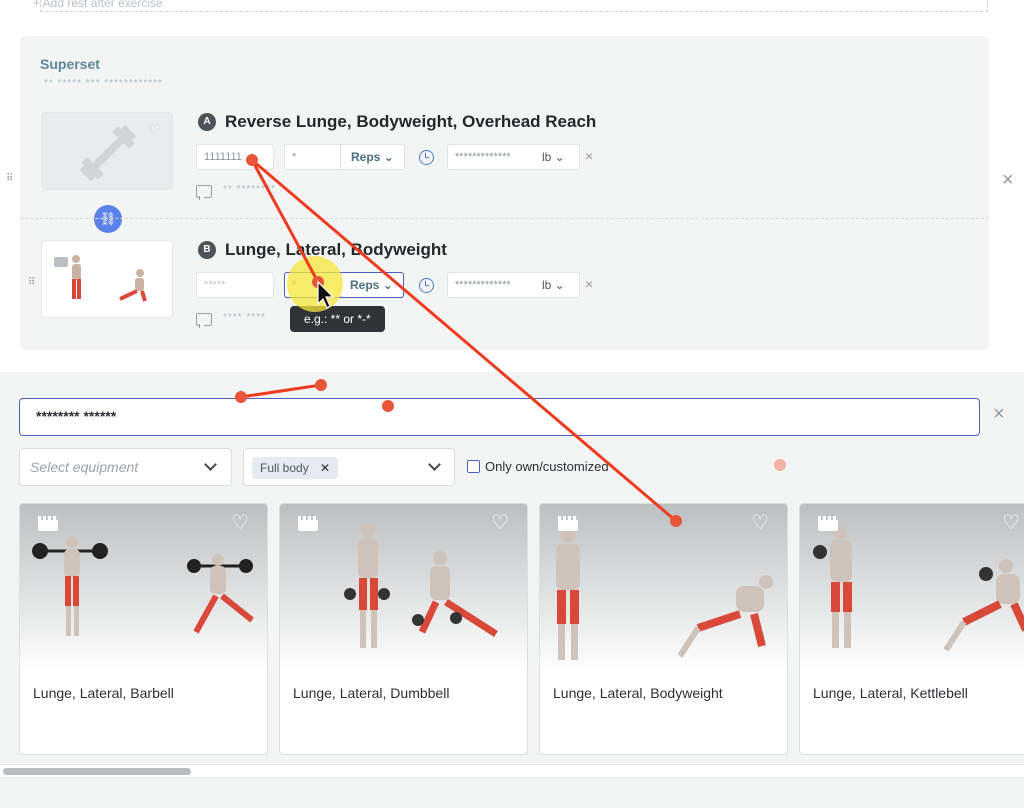 Image resolution: width=1024 pixels, height=808 pixels. What do you see at coordinates (103, 693) in the screenshot?
I see `exercise-card-name: Lunge, Lateral, Barbell` at bounding box center [103, 693].